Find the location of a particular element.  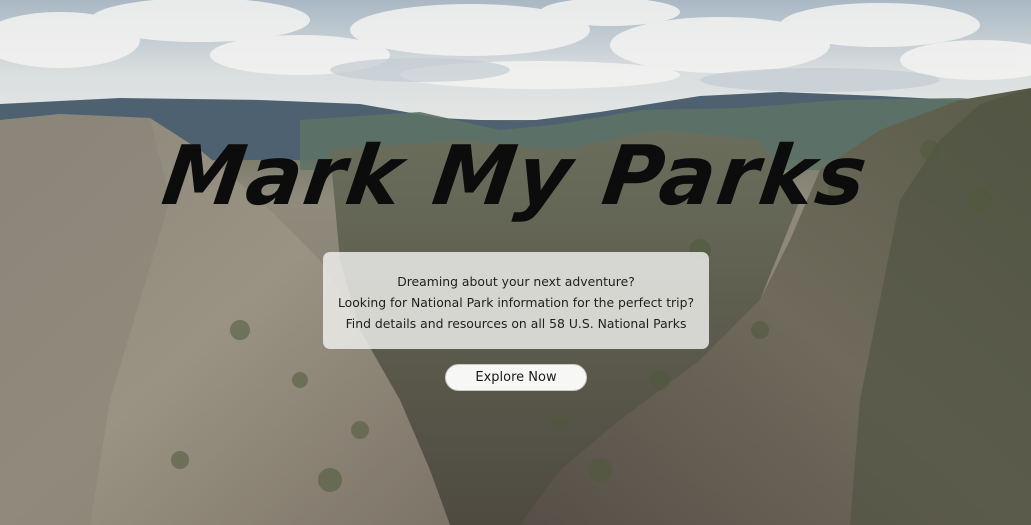

intro-line-1: Dreaming about your next adventure? is located at coordinates (516, 281).